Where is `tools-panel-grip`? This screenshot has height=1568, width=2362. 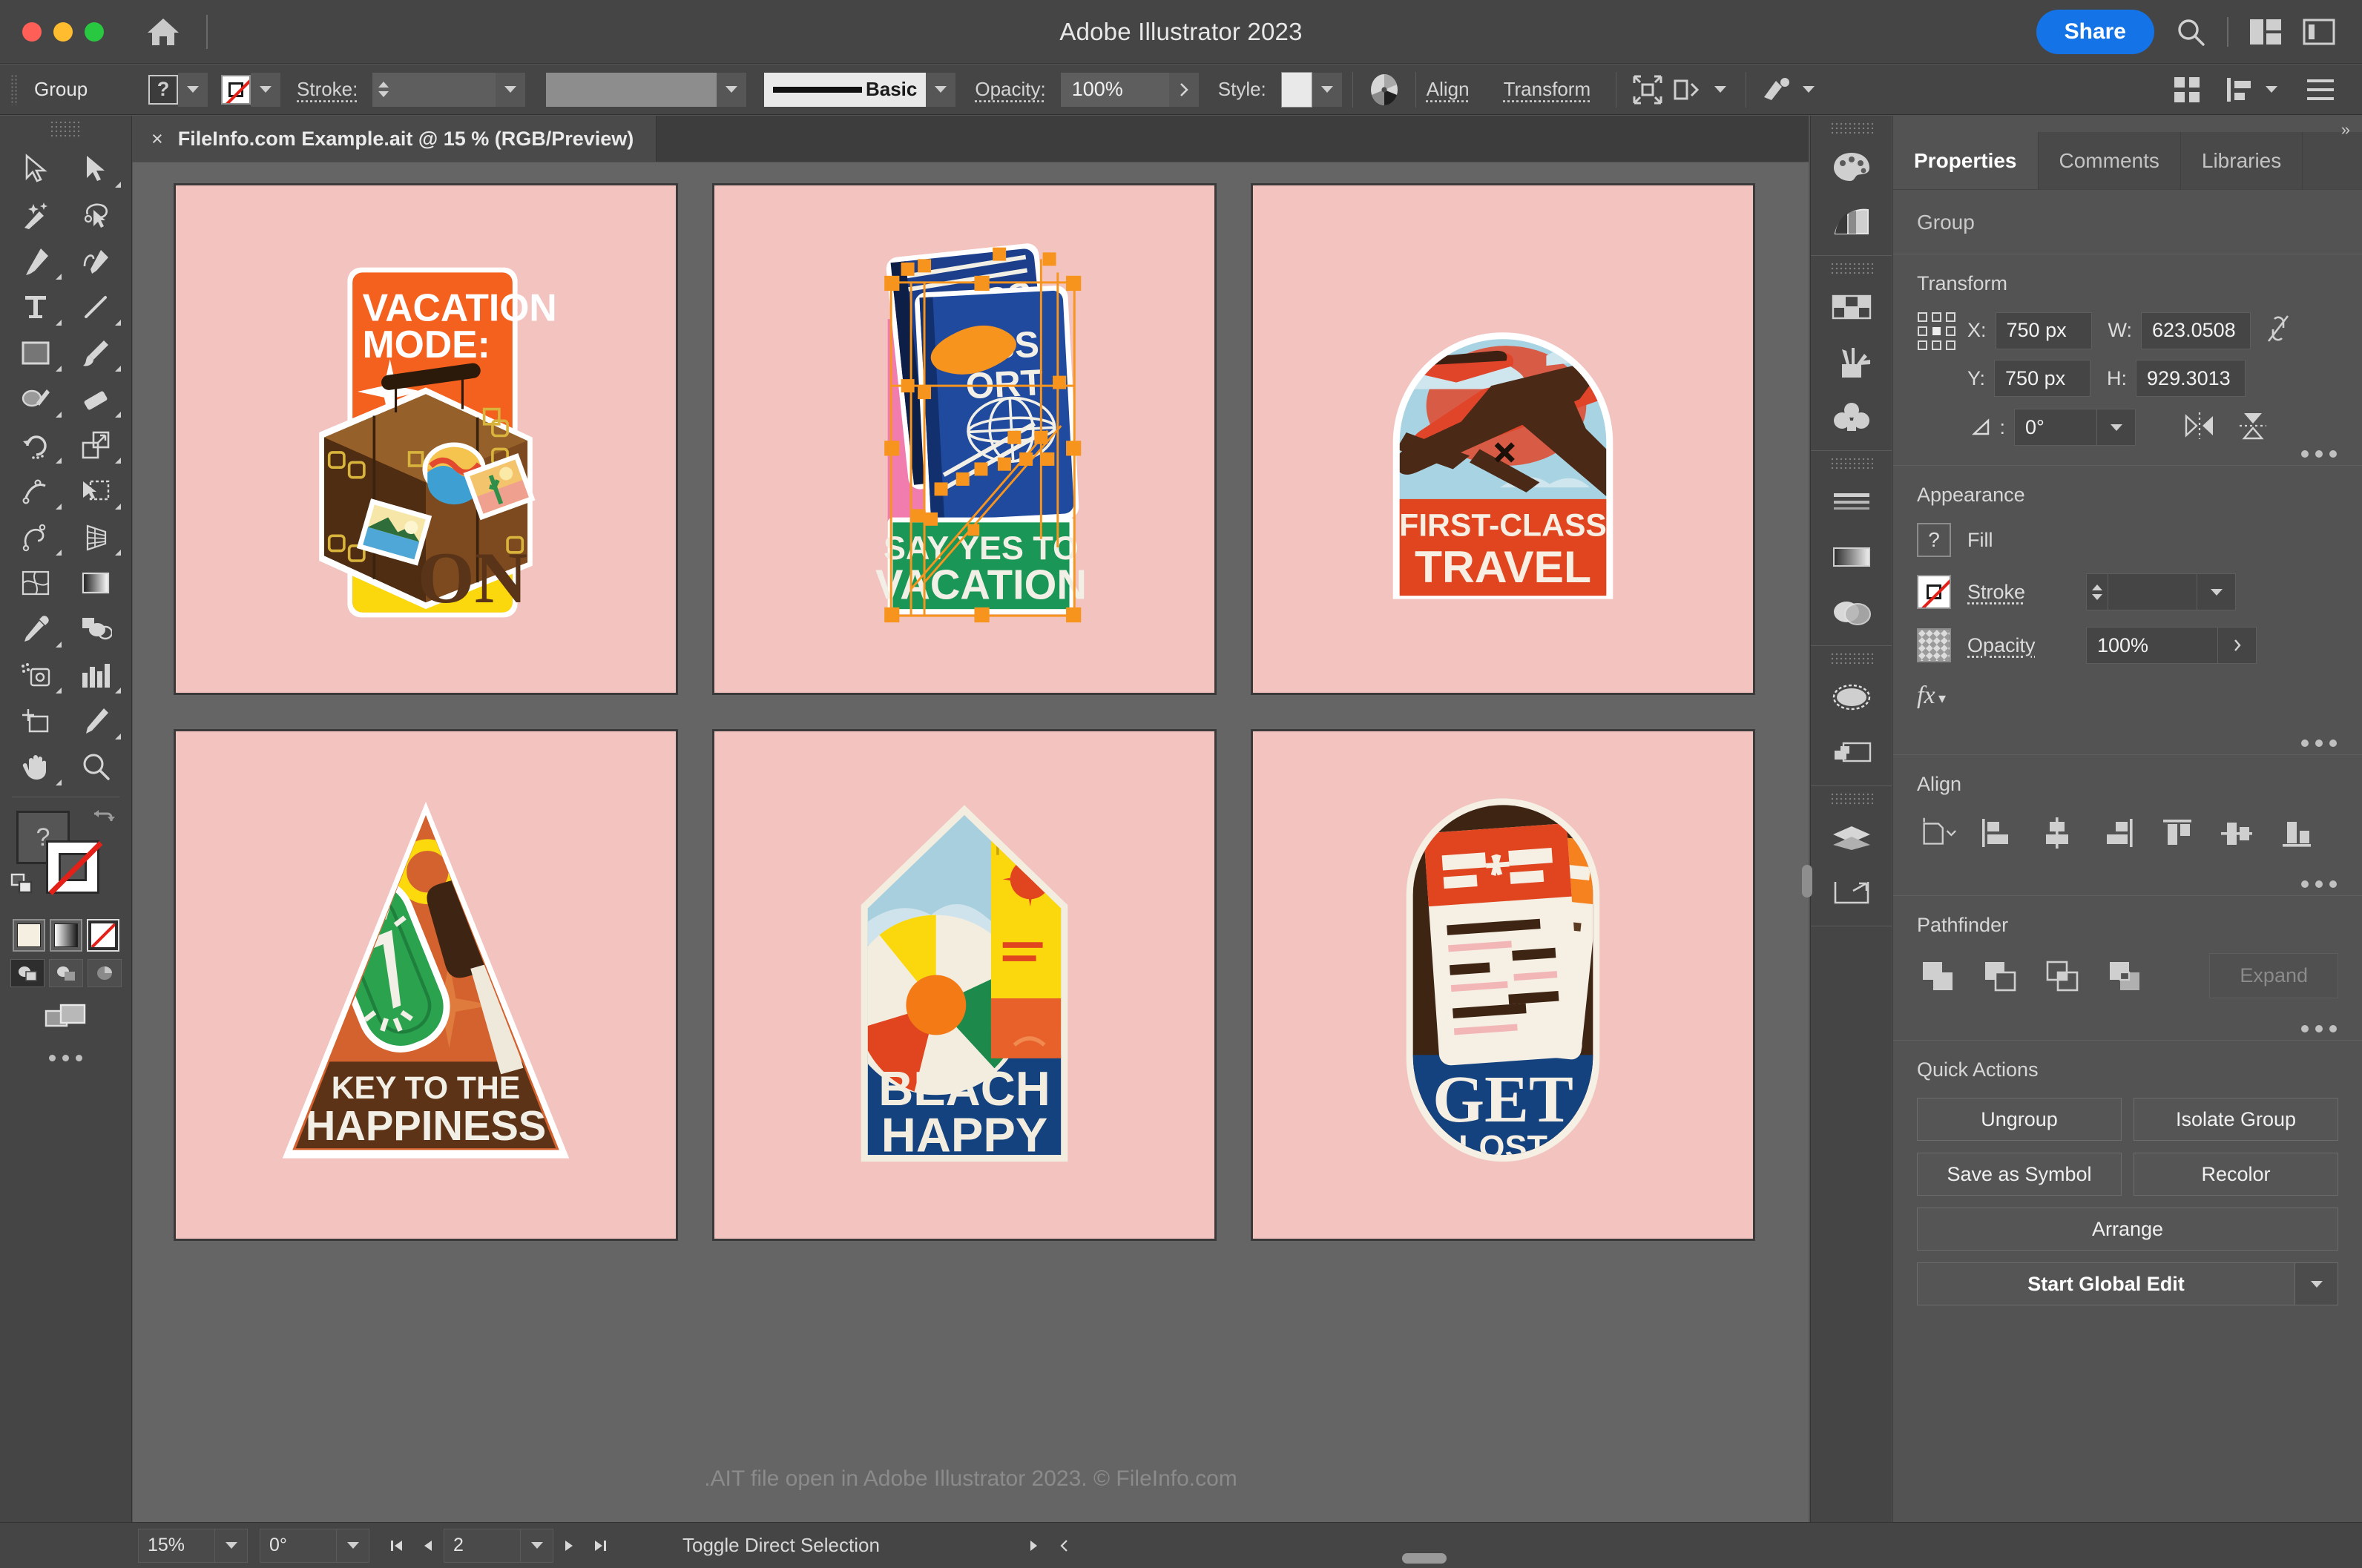 tools-panel-grip is located at coordinates (65, 129).